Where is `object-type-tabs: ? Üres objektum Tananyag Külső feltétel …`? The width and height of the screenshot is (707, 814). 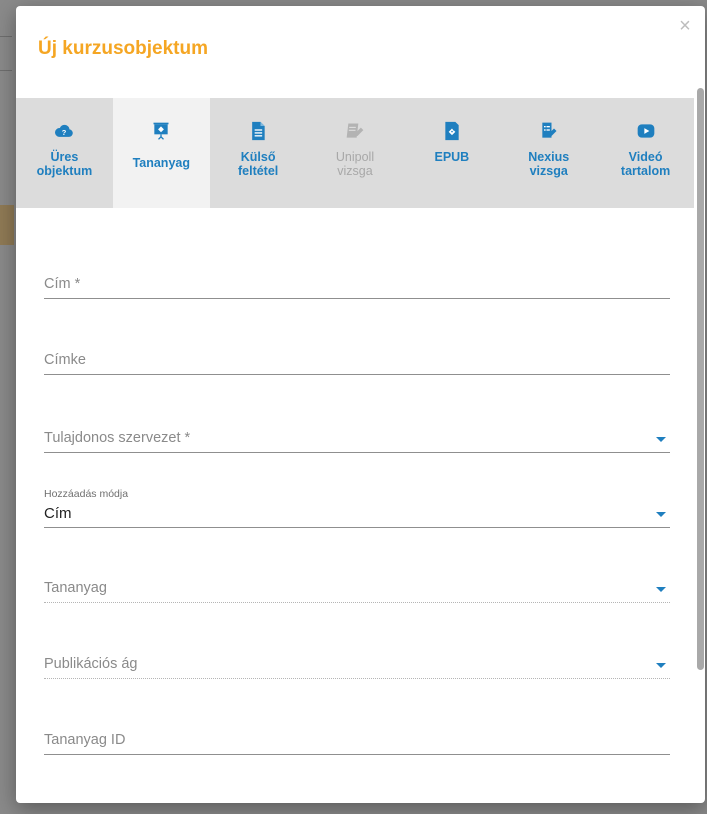
object-type-tabs: ? Üres objektum Tananyag Külső feltétel … is located at coordinates (355, 153).